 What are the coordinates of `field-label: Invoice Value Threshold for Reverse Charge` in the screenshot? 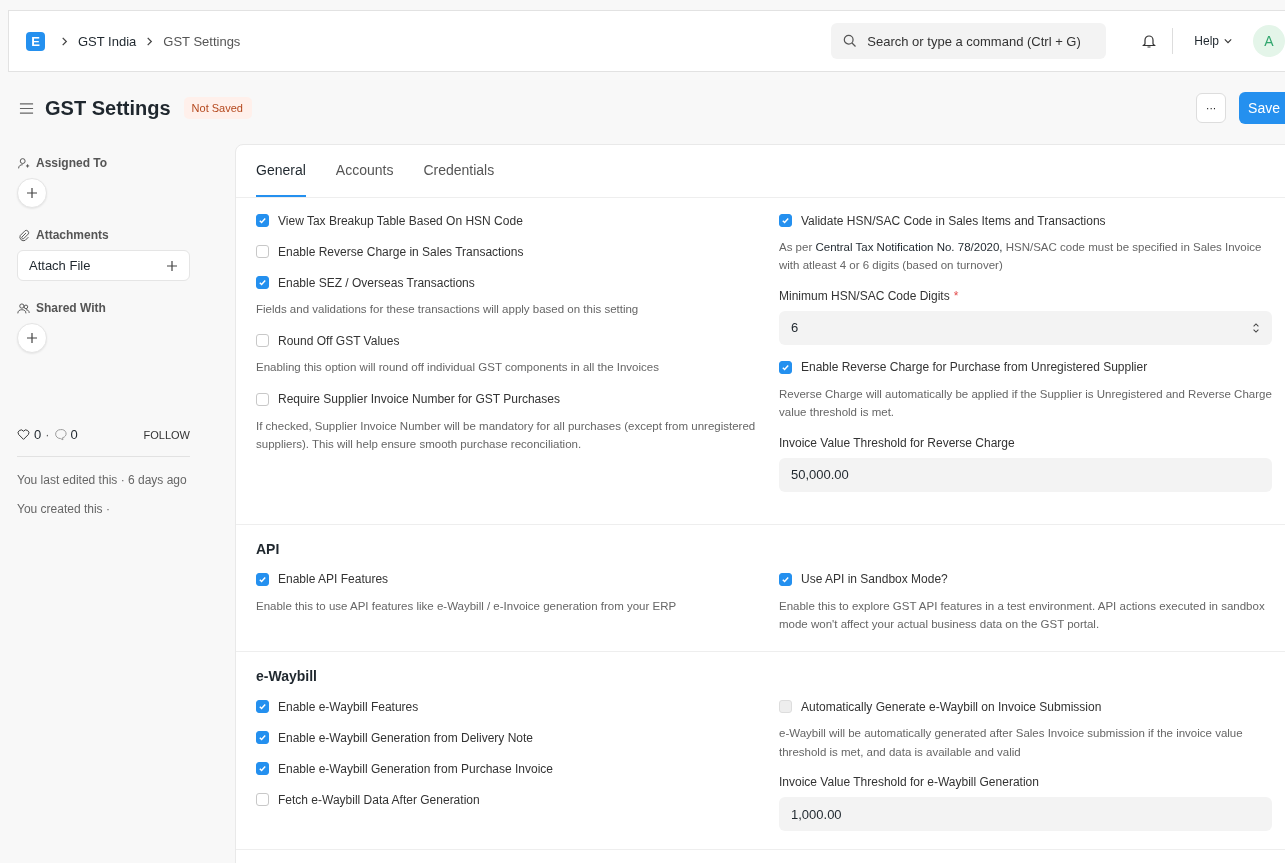 It's located at (897, 442).